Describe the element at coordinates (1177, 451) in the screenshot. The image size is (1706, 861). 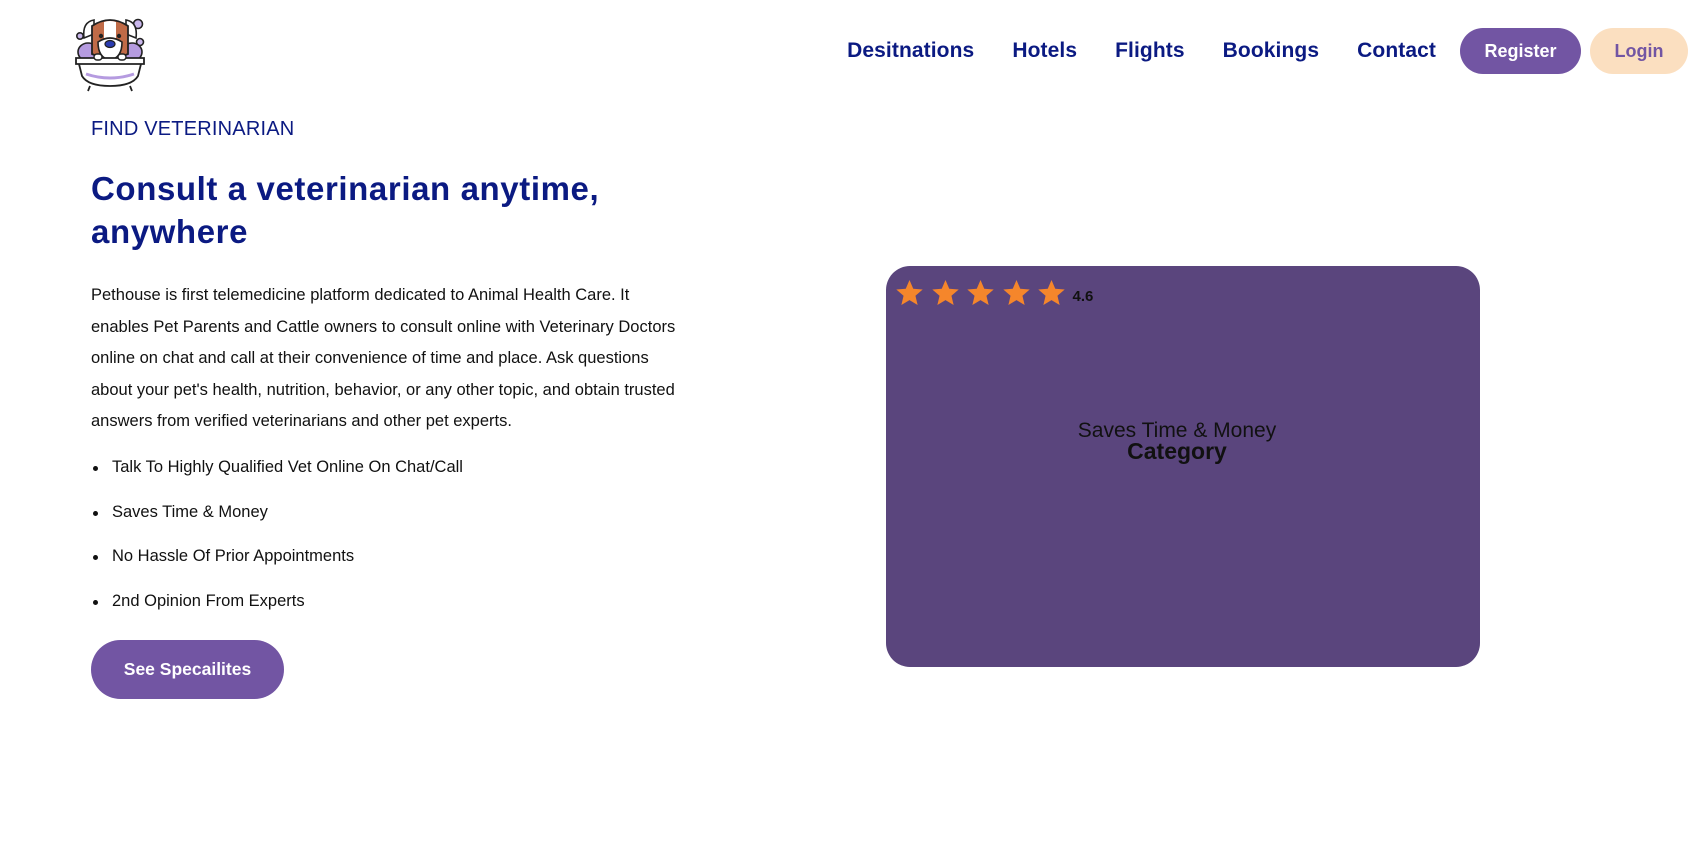
I see `card-title: Category` at that location.